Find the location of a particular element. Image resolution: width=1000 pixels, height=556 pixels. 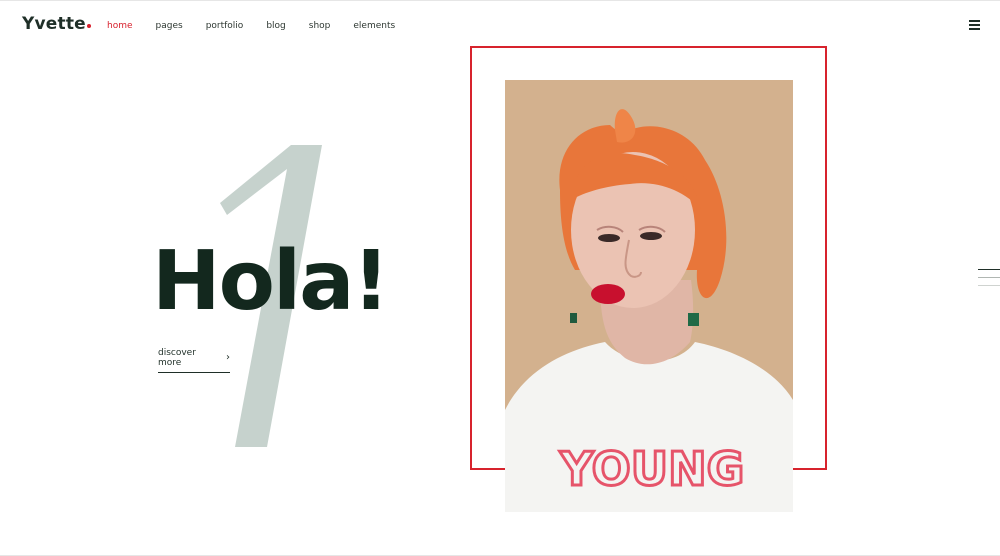

nav-item-portfolio: portfolio is located at coordinates (225, 26).